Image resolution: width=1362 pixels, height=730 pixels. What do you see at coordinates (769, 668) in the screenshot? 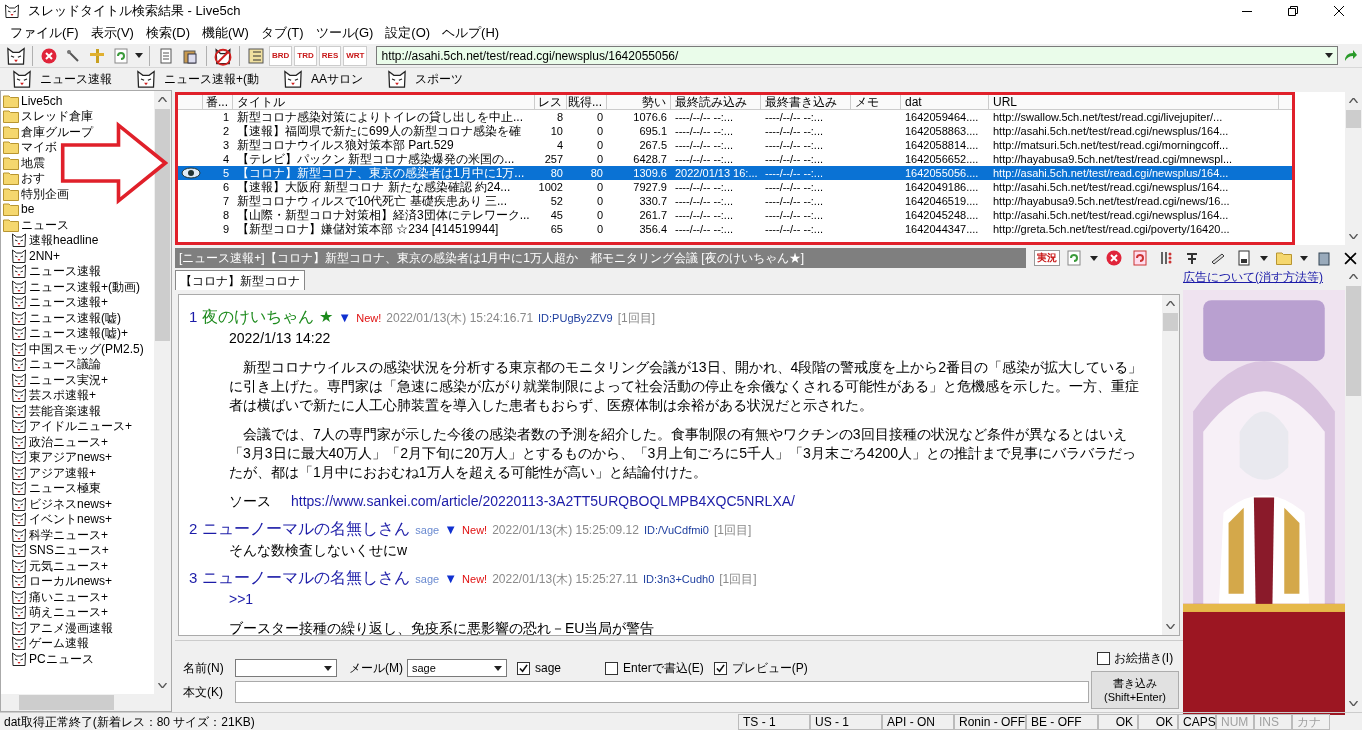
I see `checkbox-label: プレビュー(P)` at bounding box center [769, 668].